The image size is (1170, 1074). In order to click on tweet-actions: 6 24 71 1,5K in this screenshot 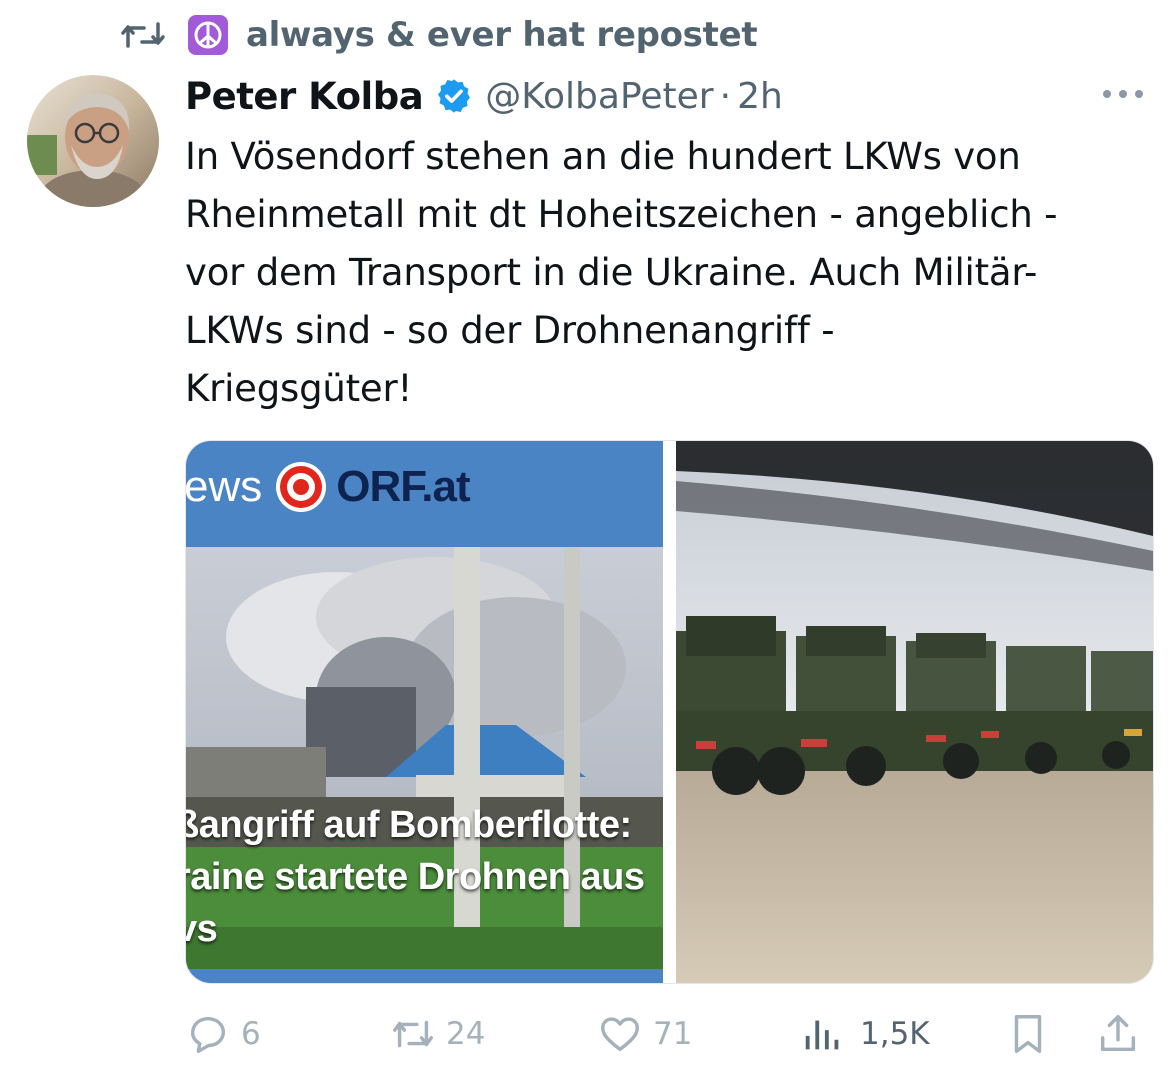, I will do `click(667, 1034)`.